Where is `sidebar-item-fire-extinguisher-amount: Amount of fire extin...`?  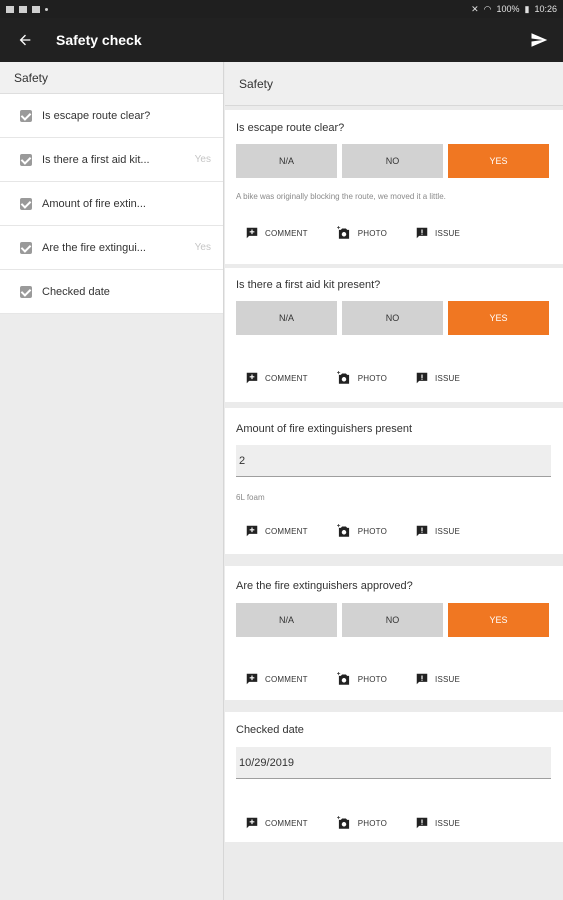 sidebar-item-fire-extinguisher-amount: Amount of fire extin... is located at coordinates (111, 204).